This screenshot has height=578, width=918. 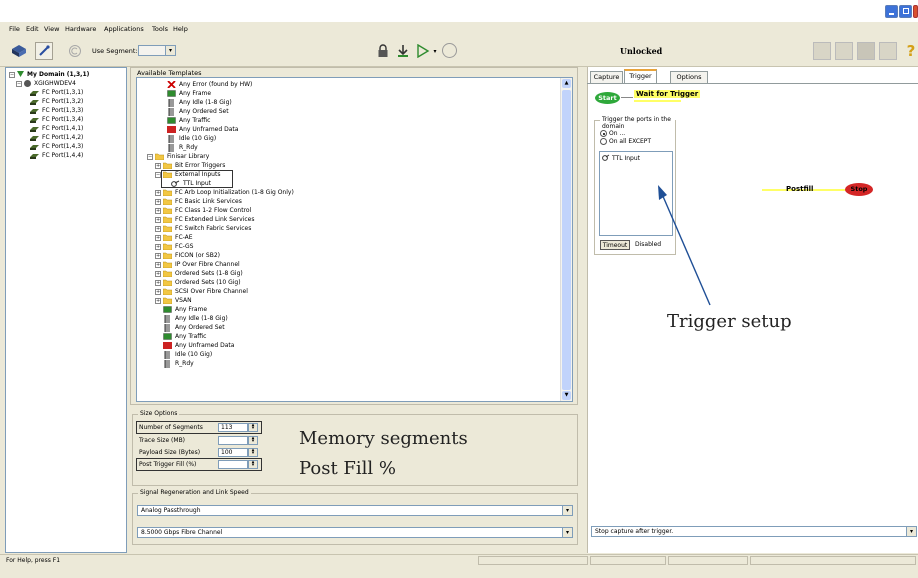 I want to click on book-icon, so click(x=19, y=51).